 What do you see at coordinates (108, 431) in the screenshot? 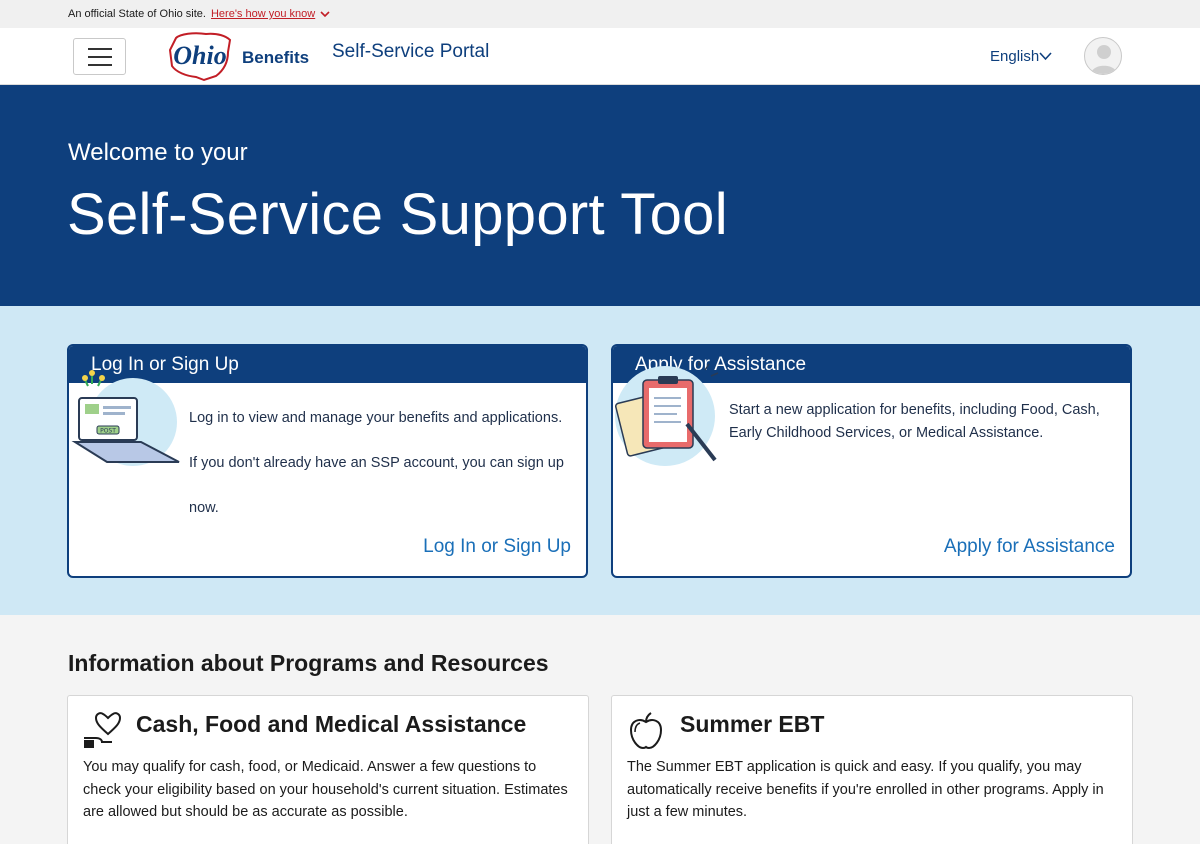
I see `post-badge-text: POST` at bounding box center [108, 431].